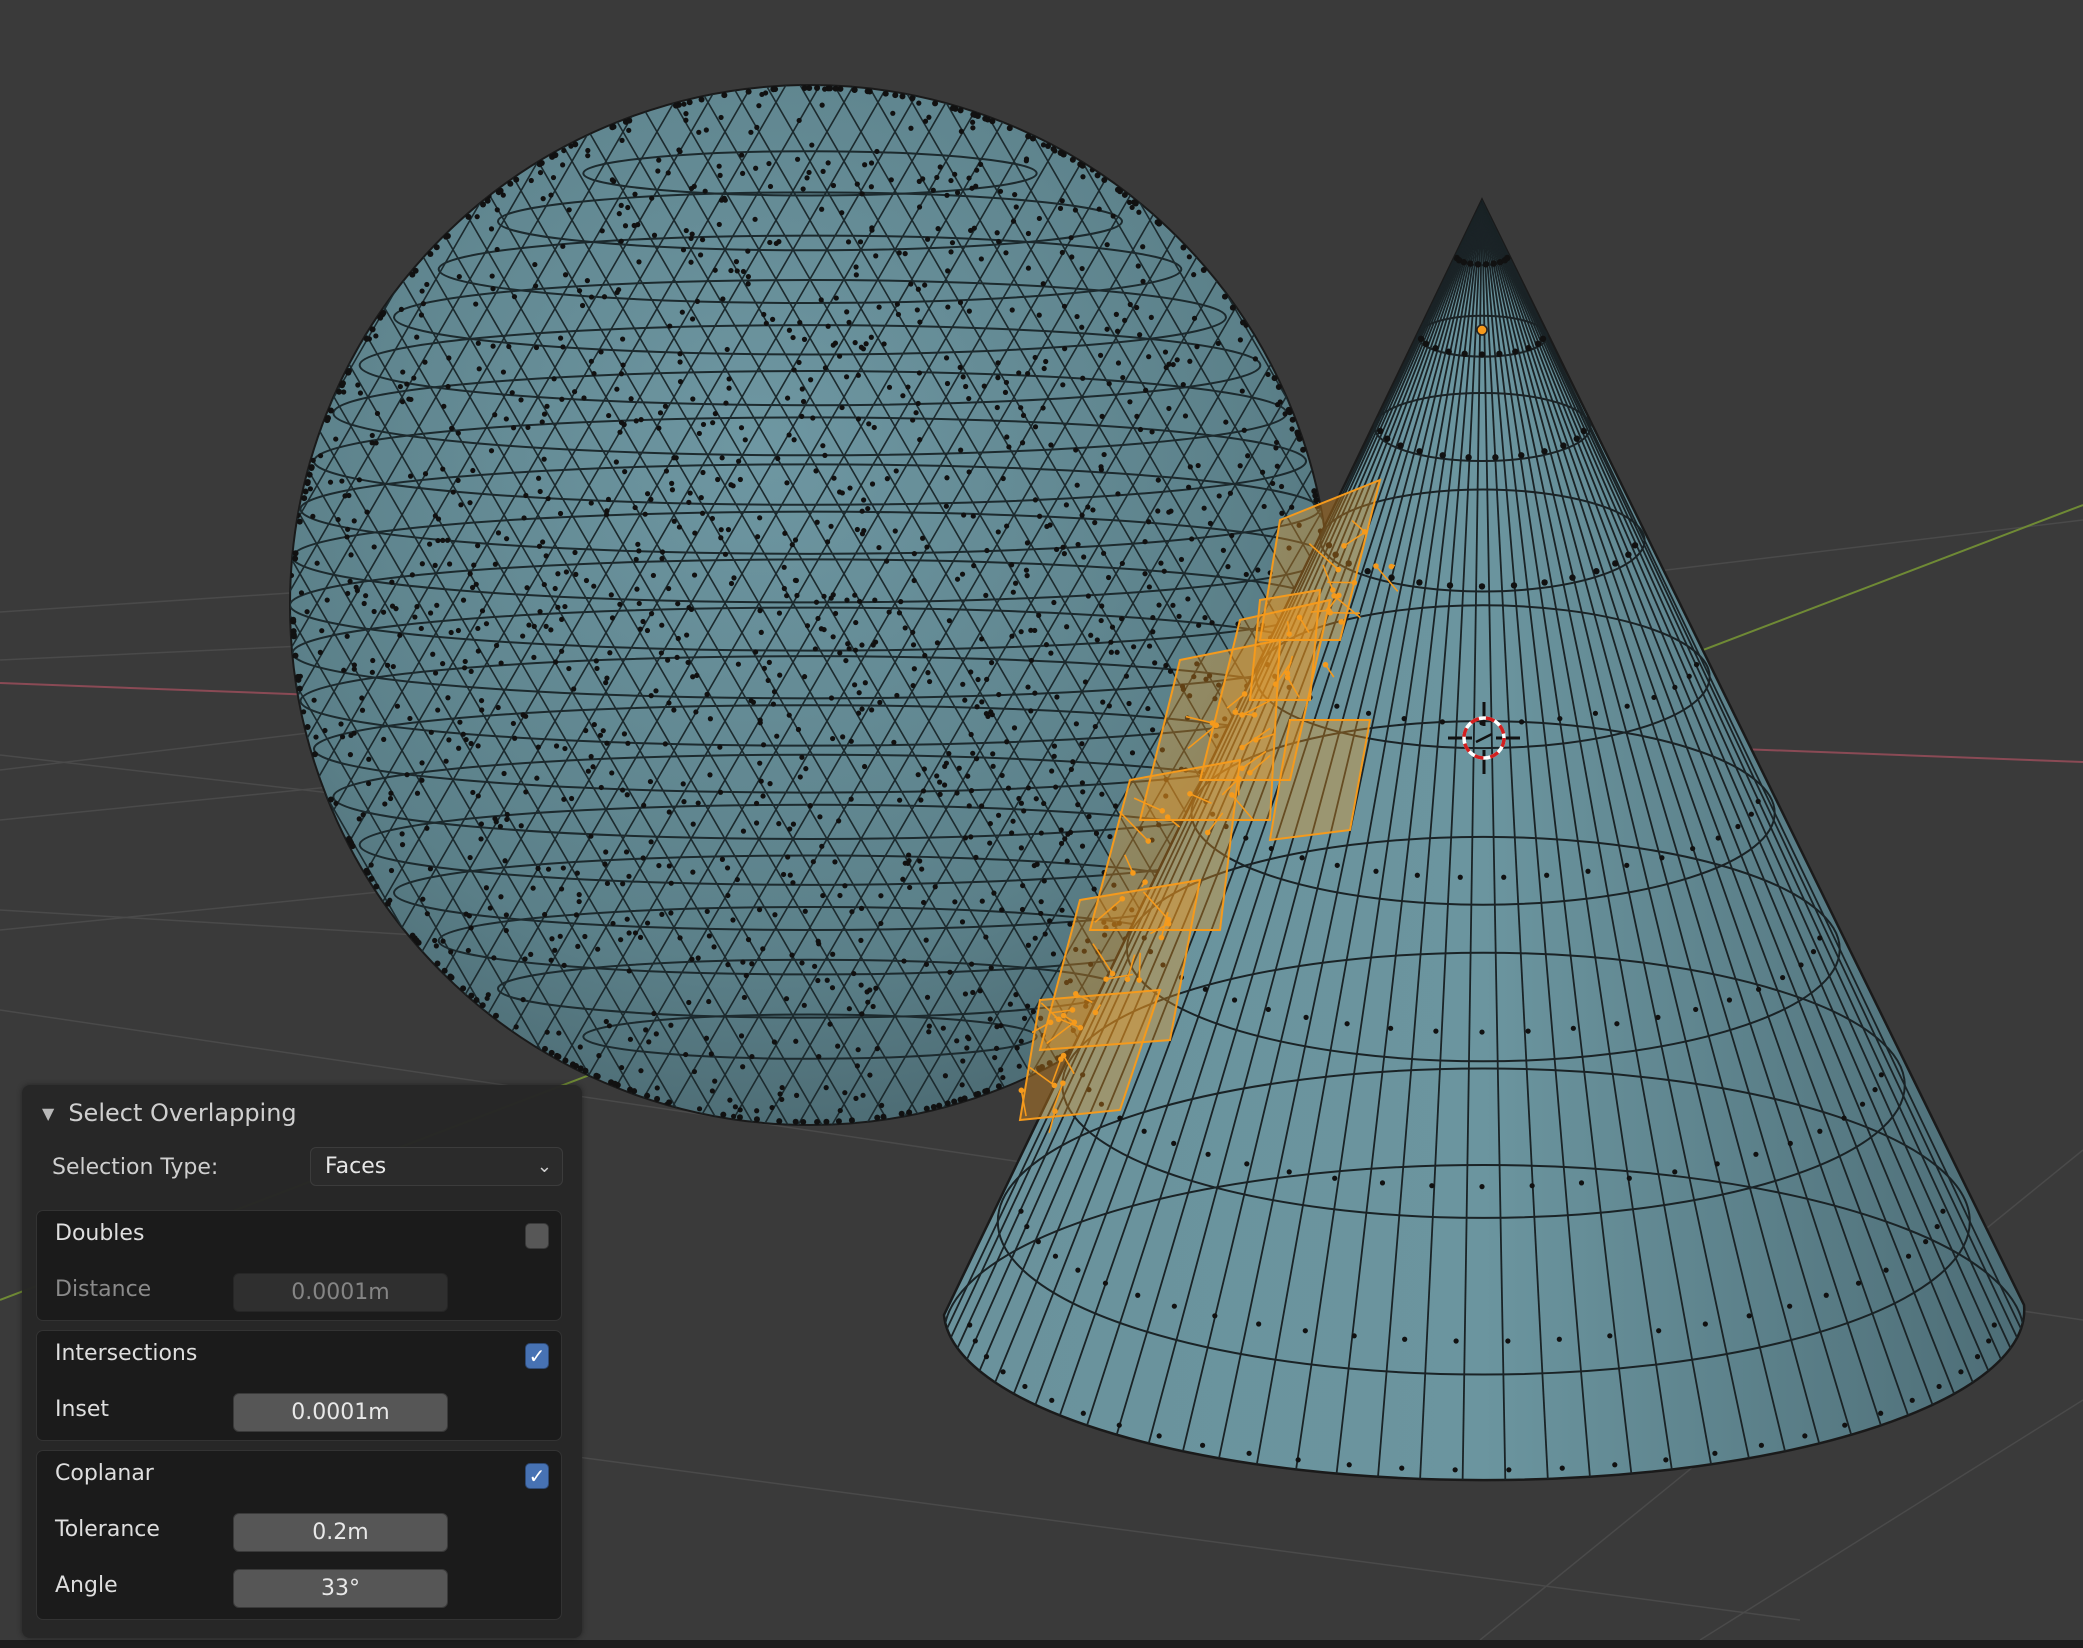  What do you see at coordinates (340, 1588) in the screenshot?
I see `angle-field: 33°` at bounding box center [340, 1588].